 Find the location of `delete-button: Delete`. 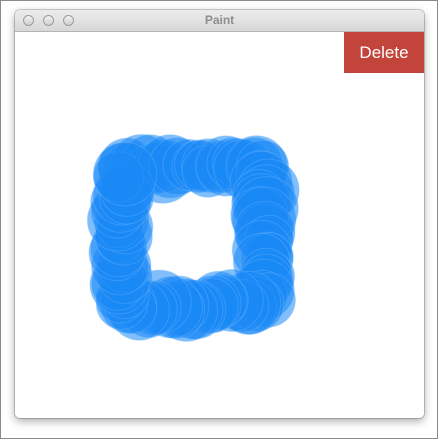

delete-button: Delete is located at coordinates (384, 52).